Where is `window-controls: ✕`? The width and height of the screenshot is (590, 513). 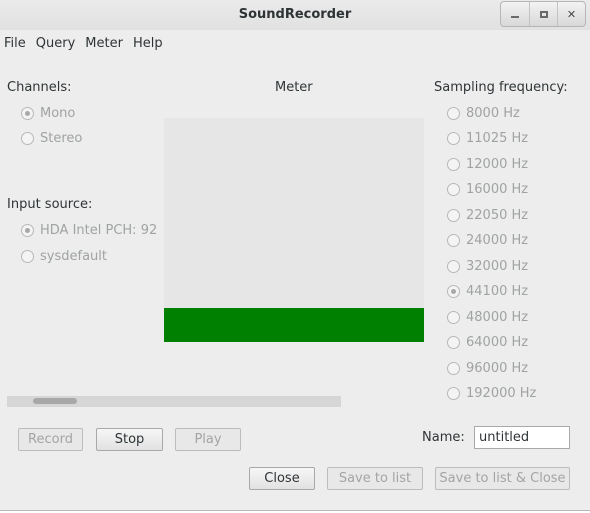
window-controls: ✕ is located at coordinates (543, 14).